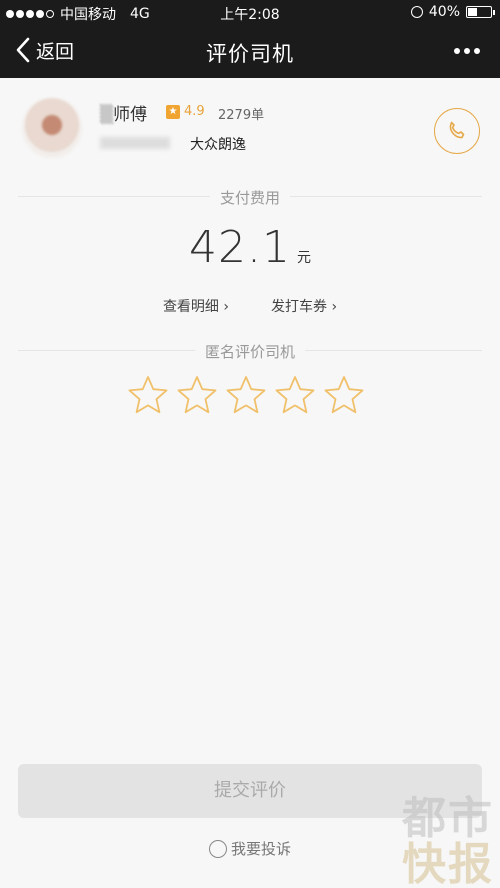 This screenshot has height=888, width=500. I want to click on send-coupon-link: 发打车券 ›, so click(304, 306).